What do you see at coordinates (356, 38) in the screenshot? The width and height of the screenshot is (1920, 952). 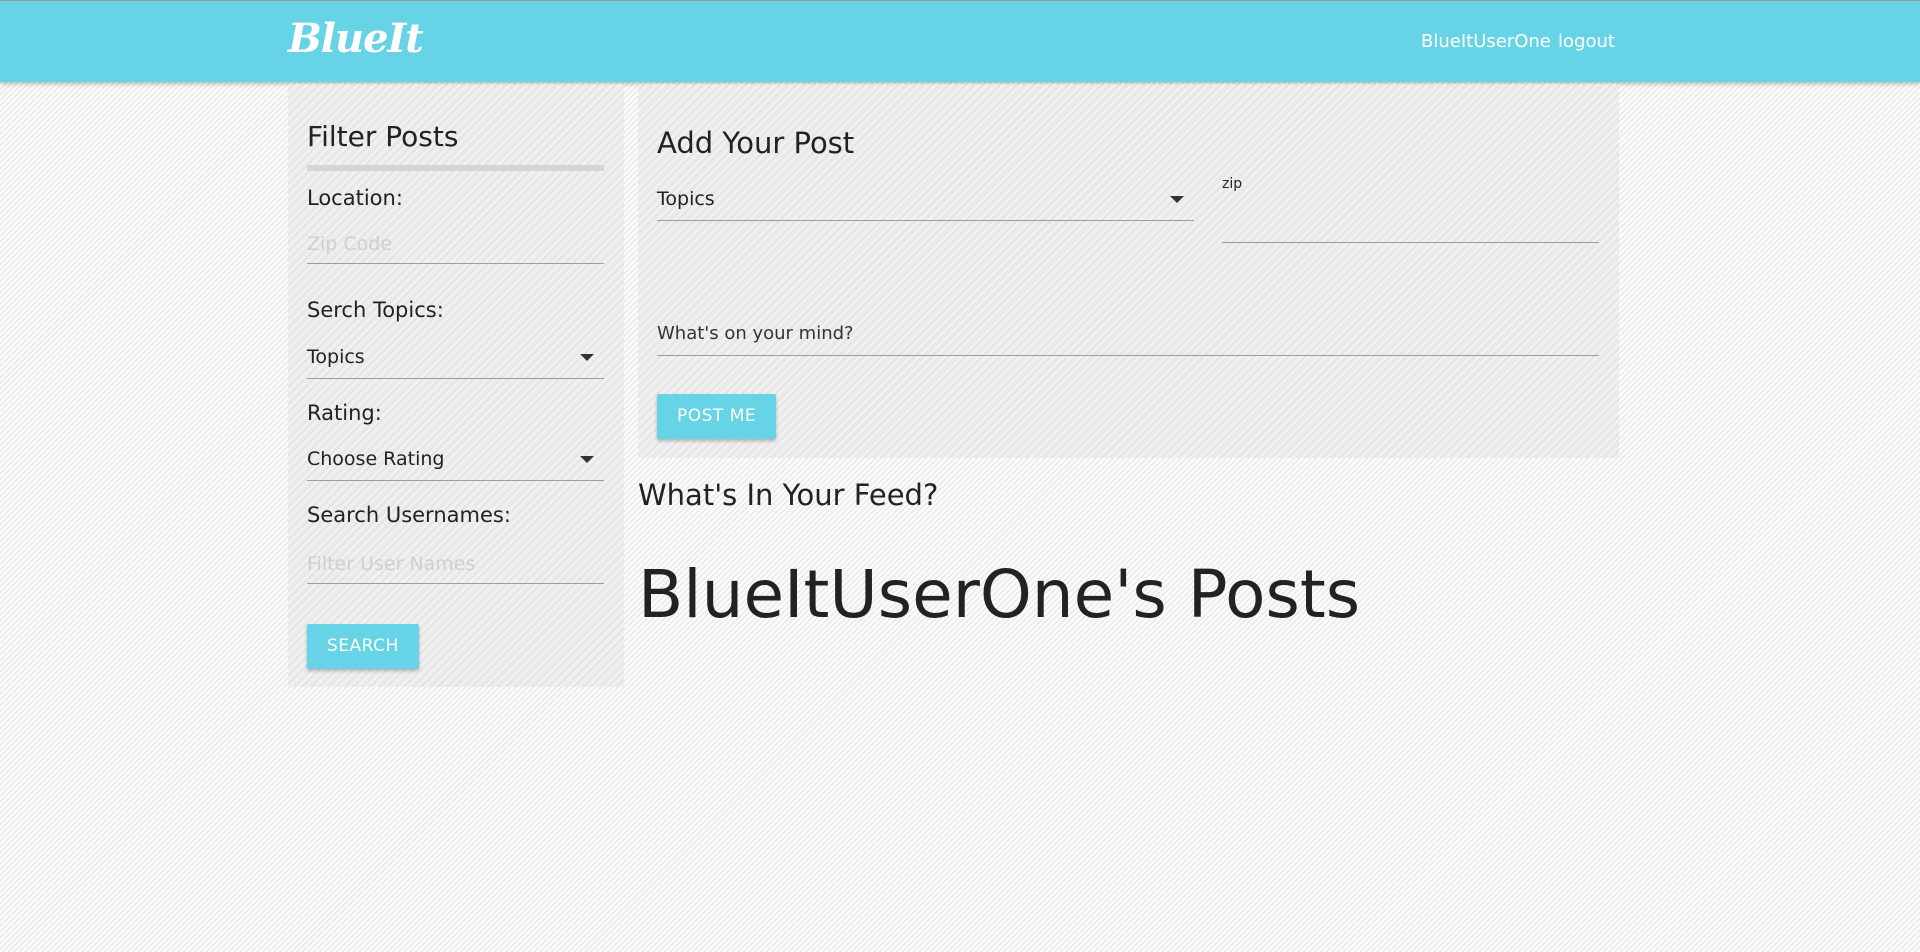 I see `brand-logo: BlueIt` at bounding box center [356, 38].